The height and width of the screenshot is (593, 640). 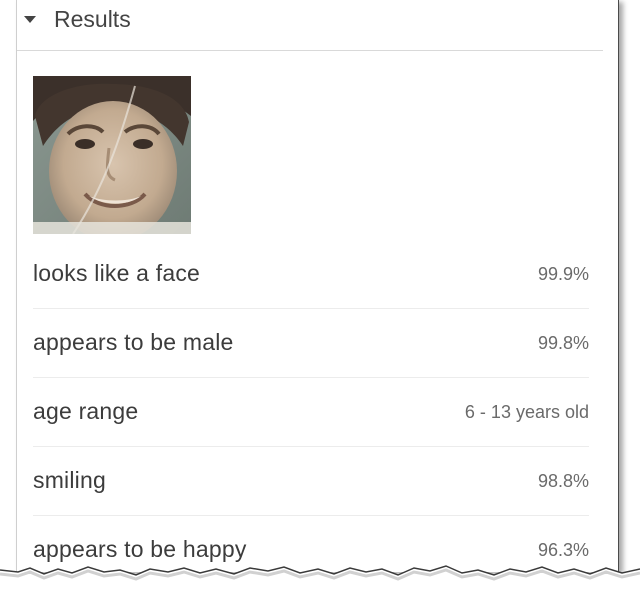 What do you see at coordinates (310, 25) in the screenshot?
I see `results-header: Results` at bounding box center [310, 25].